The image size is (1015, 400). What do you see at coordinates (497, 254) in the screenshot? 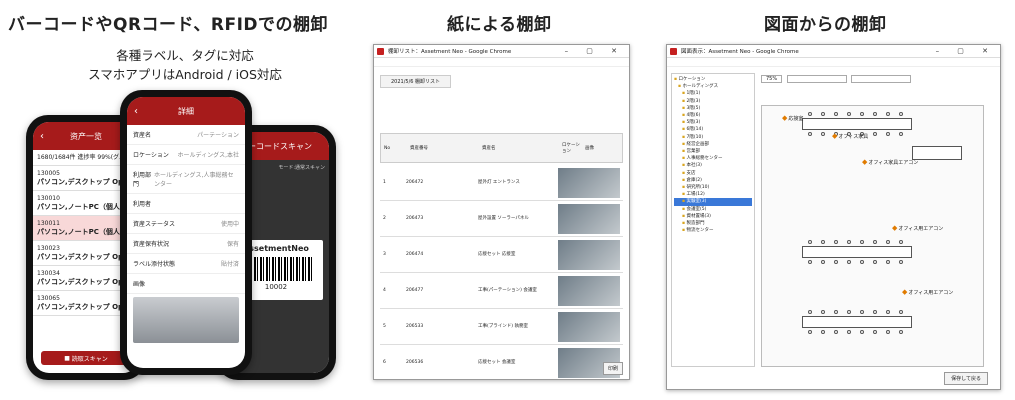
I see `asset-name: 応接セット 応接室` at bounding box center [497, 254].